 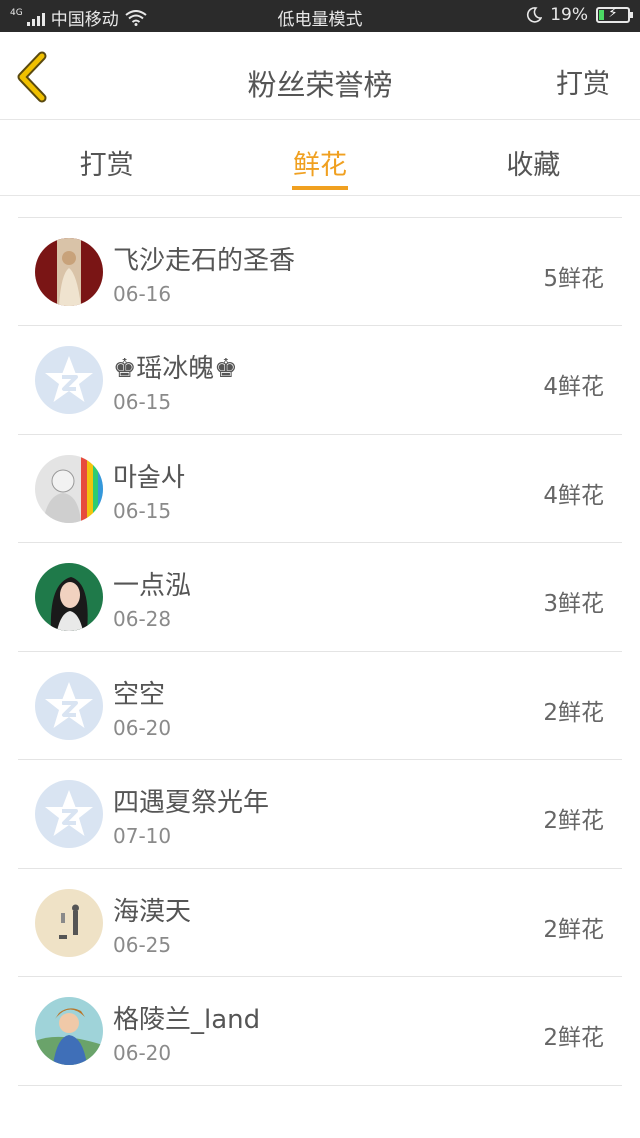 I want to click on battery-icon: ⚡, so click(x=614, y=14).